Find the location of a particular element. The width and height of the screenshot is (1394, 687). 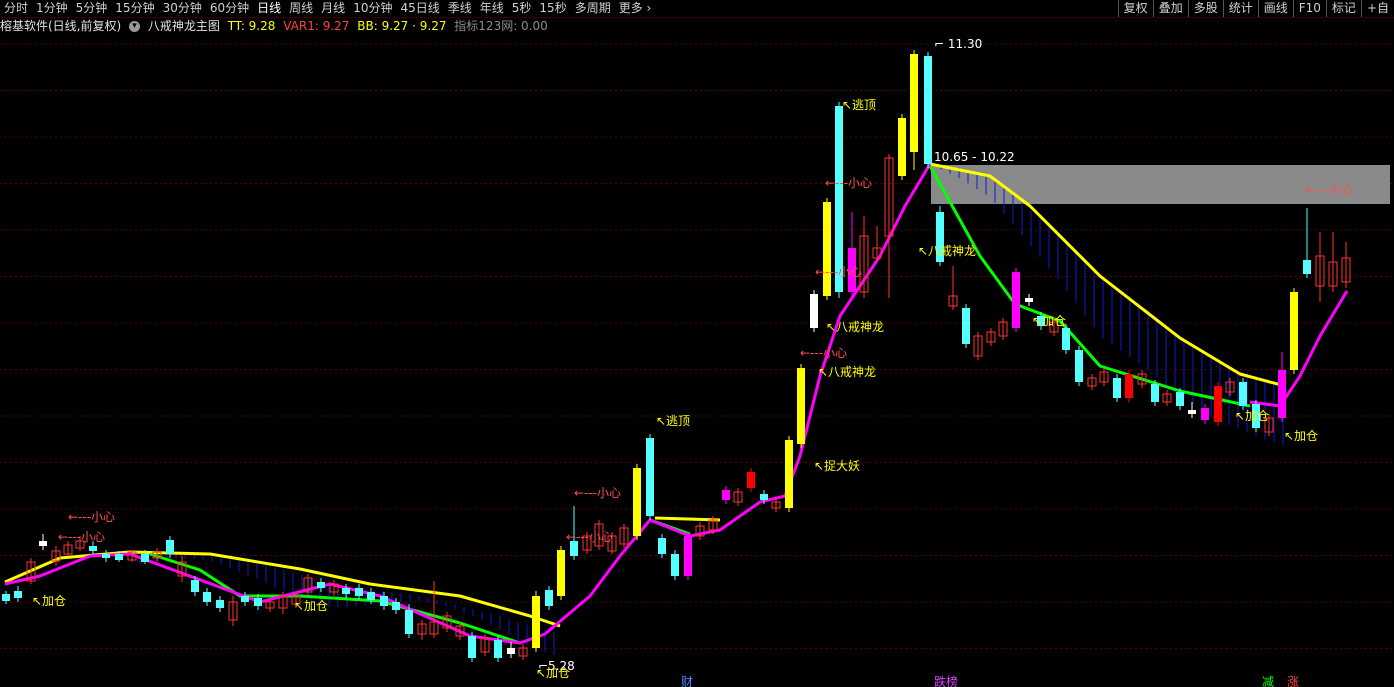

period-tab-7: 周线 is located at coordinates (301, 8).